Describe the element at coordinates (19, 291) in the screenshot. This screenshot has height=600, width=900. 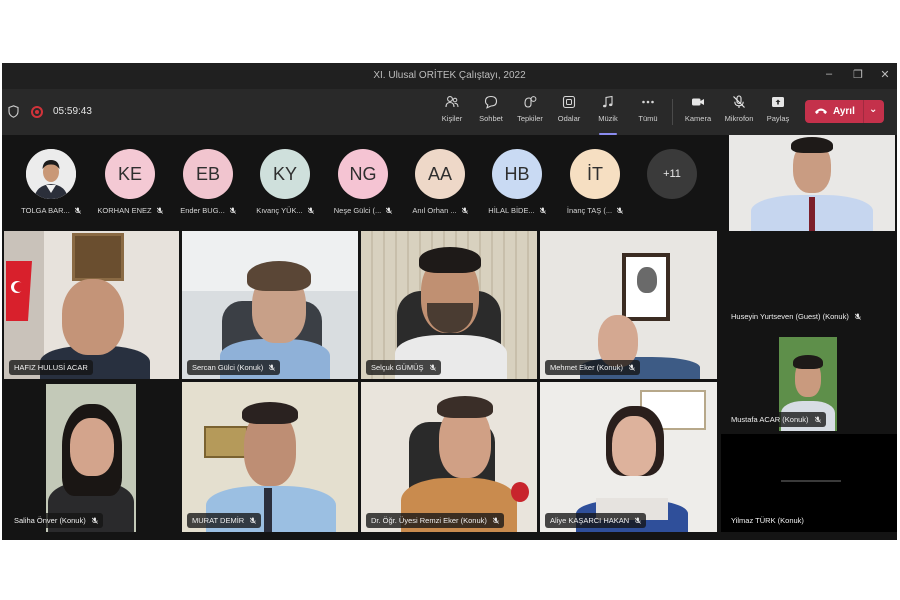
I see `flag-icon` at that location.